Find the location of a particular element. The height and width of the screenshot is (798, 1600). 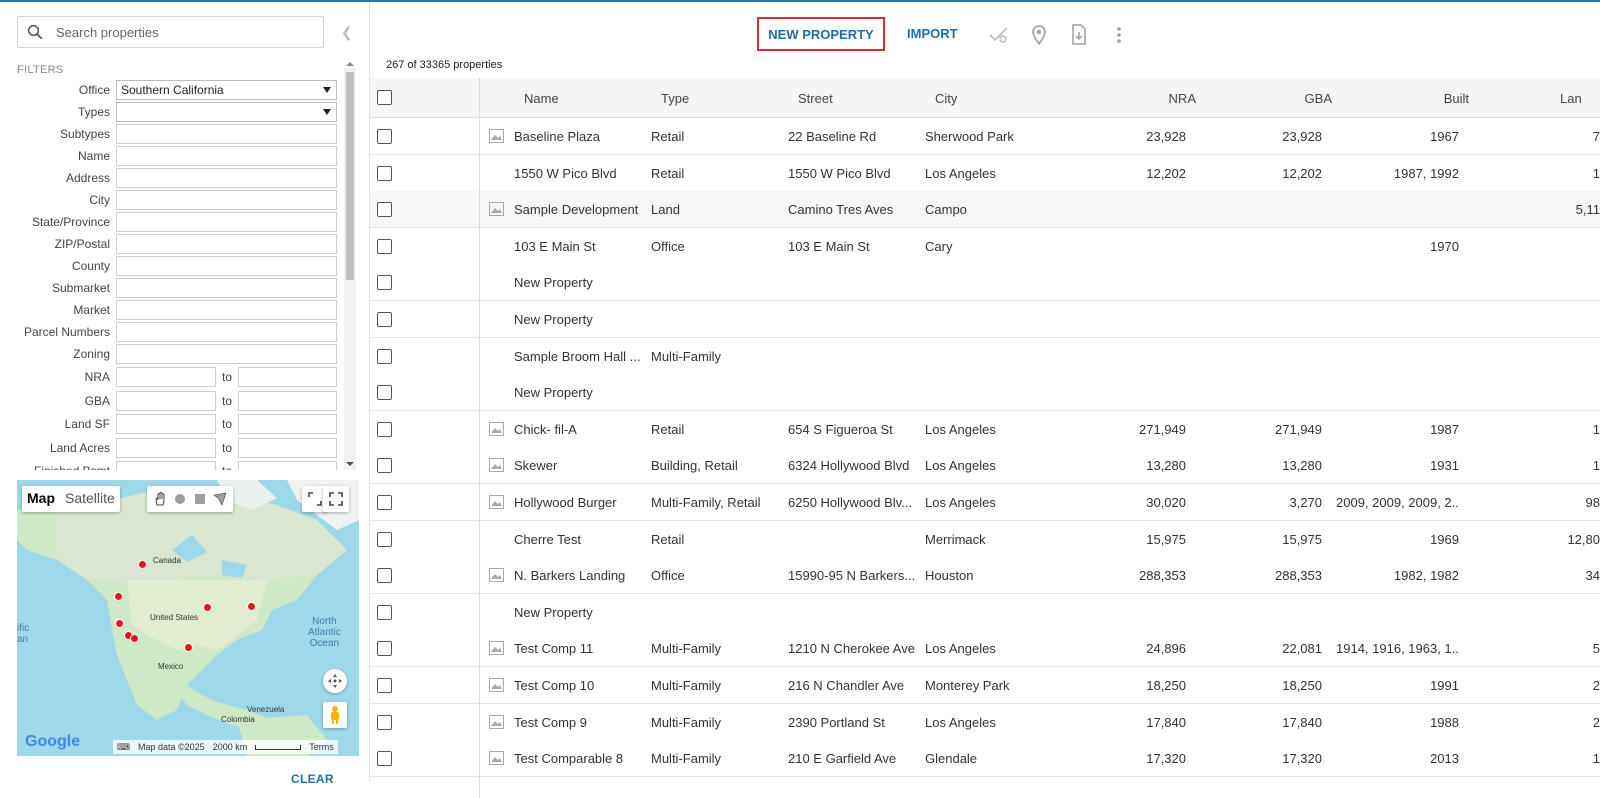

map-camera-control-icon is located at coordinates (335, 681).